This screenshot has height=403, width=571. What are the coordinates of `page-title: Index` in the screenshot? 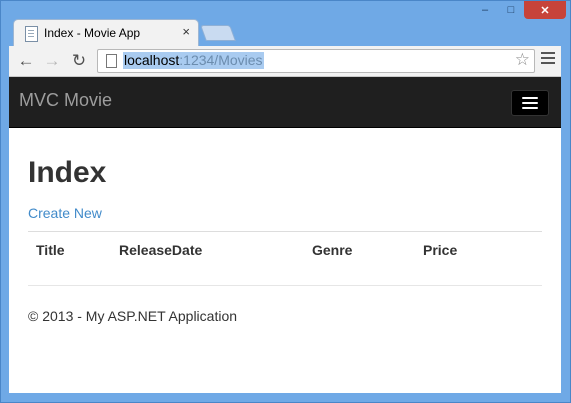 It's located at (67, 172).